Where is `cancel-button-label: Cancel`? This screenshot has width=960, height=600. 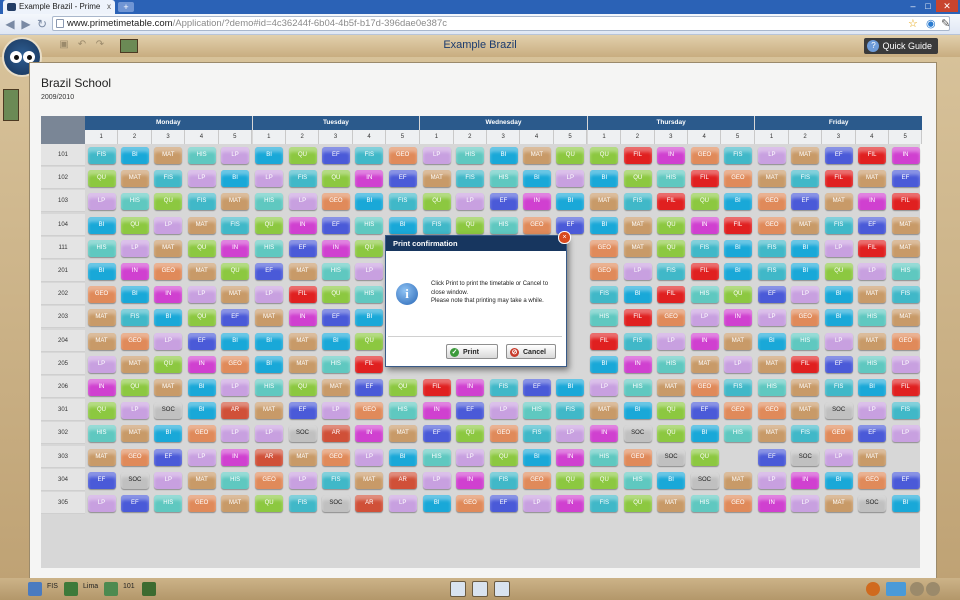 cancel-button-label: Cancel is located at coordinates (534, 352).